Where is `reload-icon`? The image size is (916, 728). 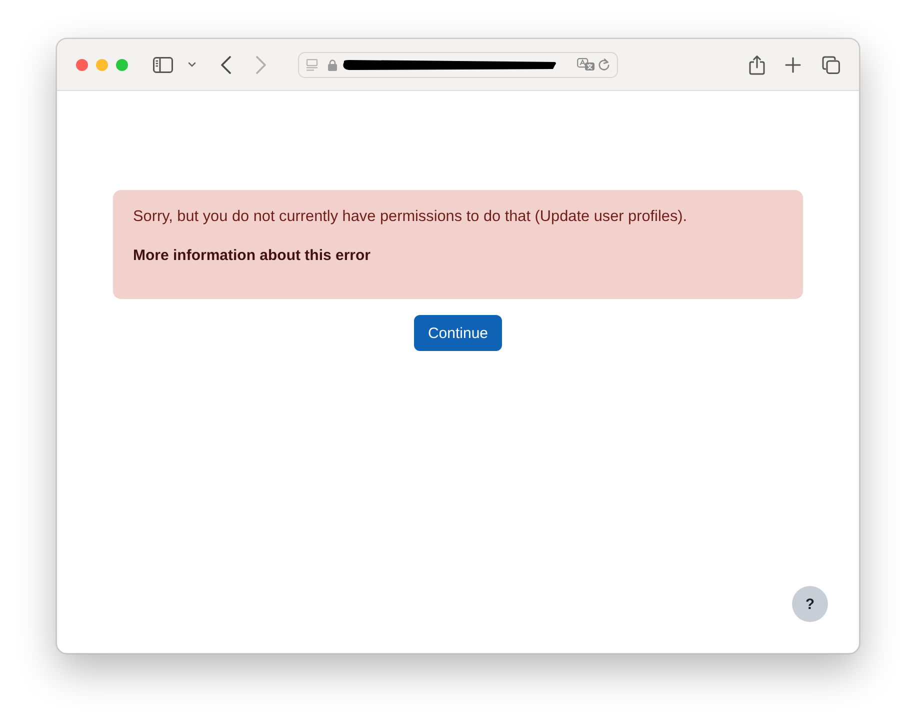
reload-icon is located at coordinates (604, 64).